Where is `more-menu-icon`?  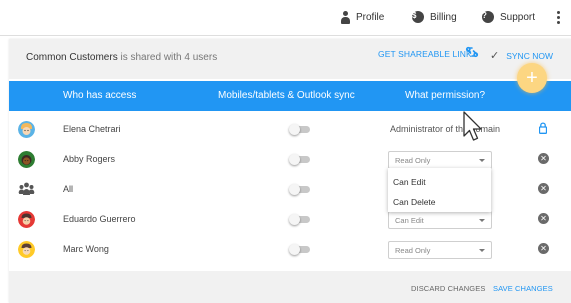
more-menu-icon is located at coordinates (558, 17).